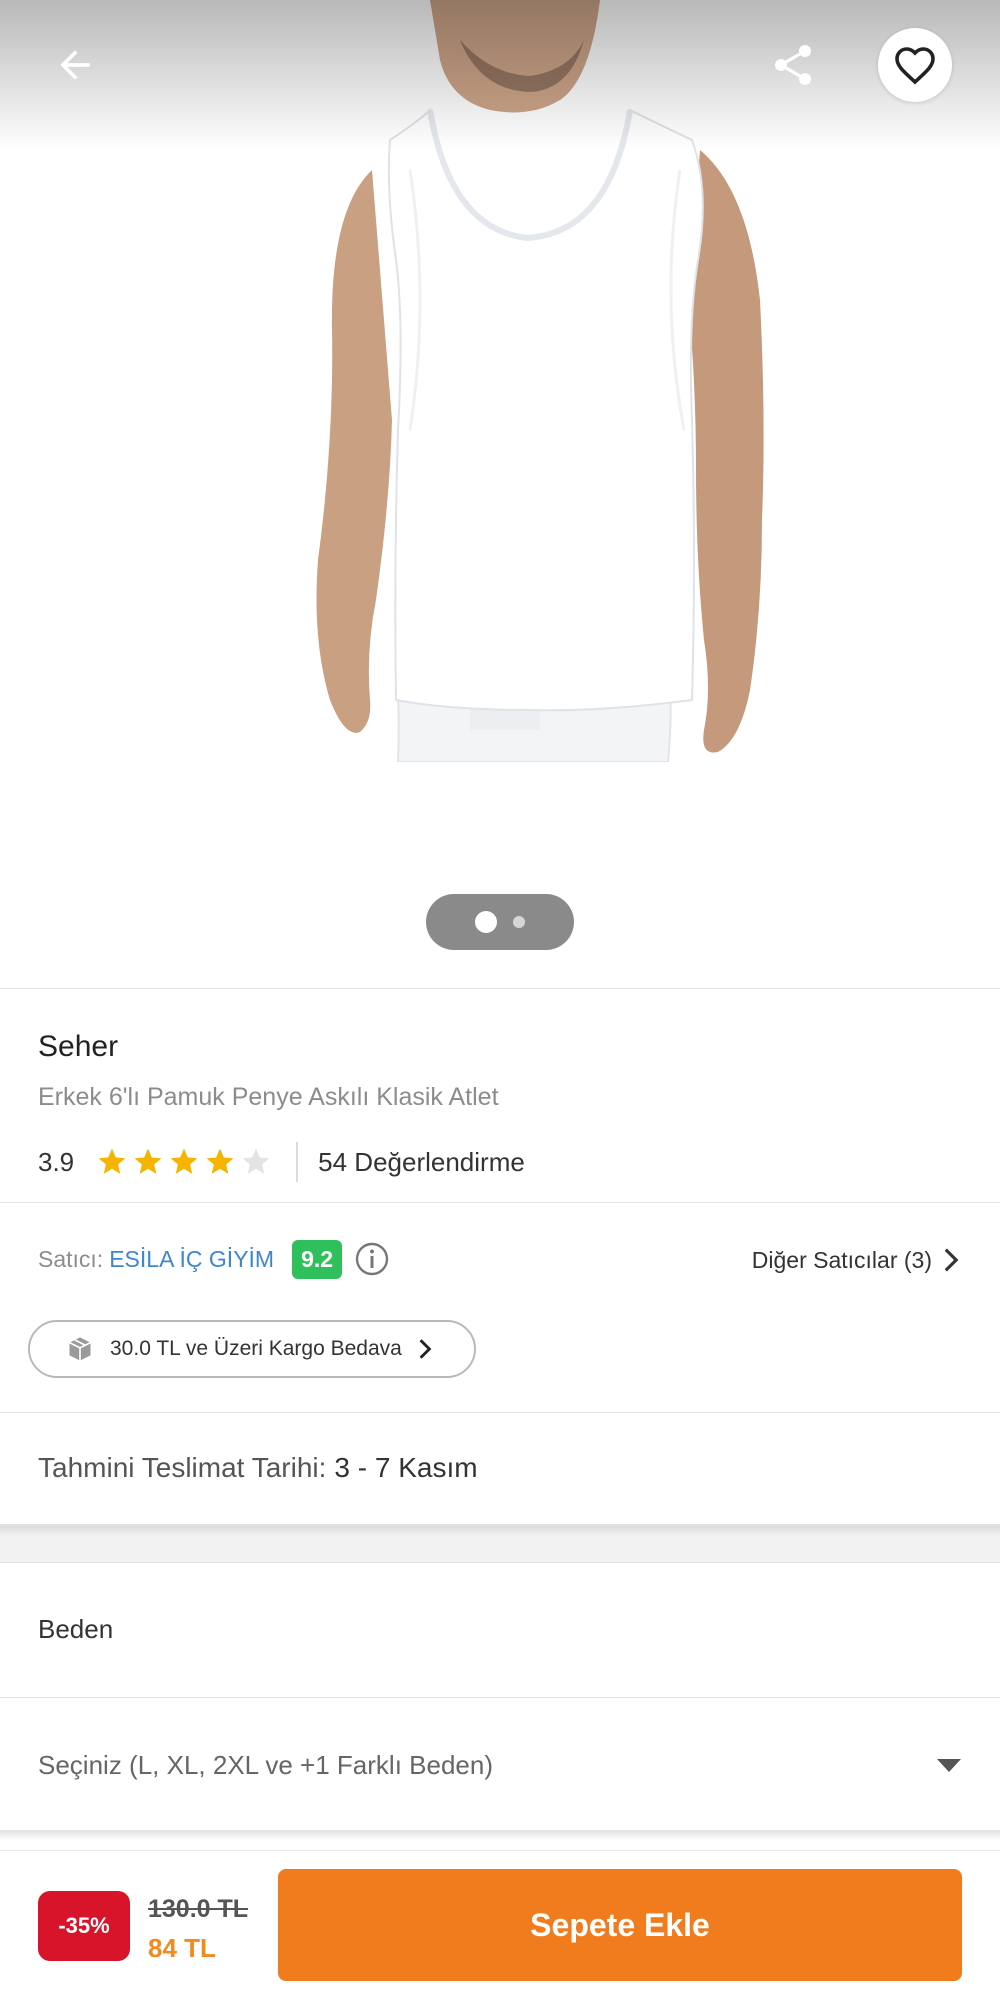  I want to click on share-button, so click(793, 65).